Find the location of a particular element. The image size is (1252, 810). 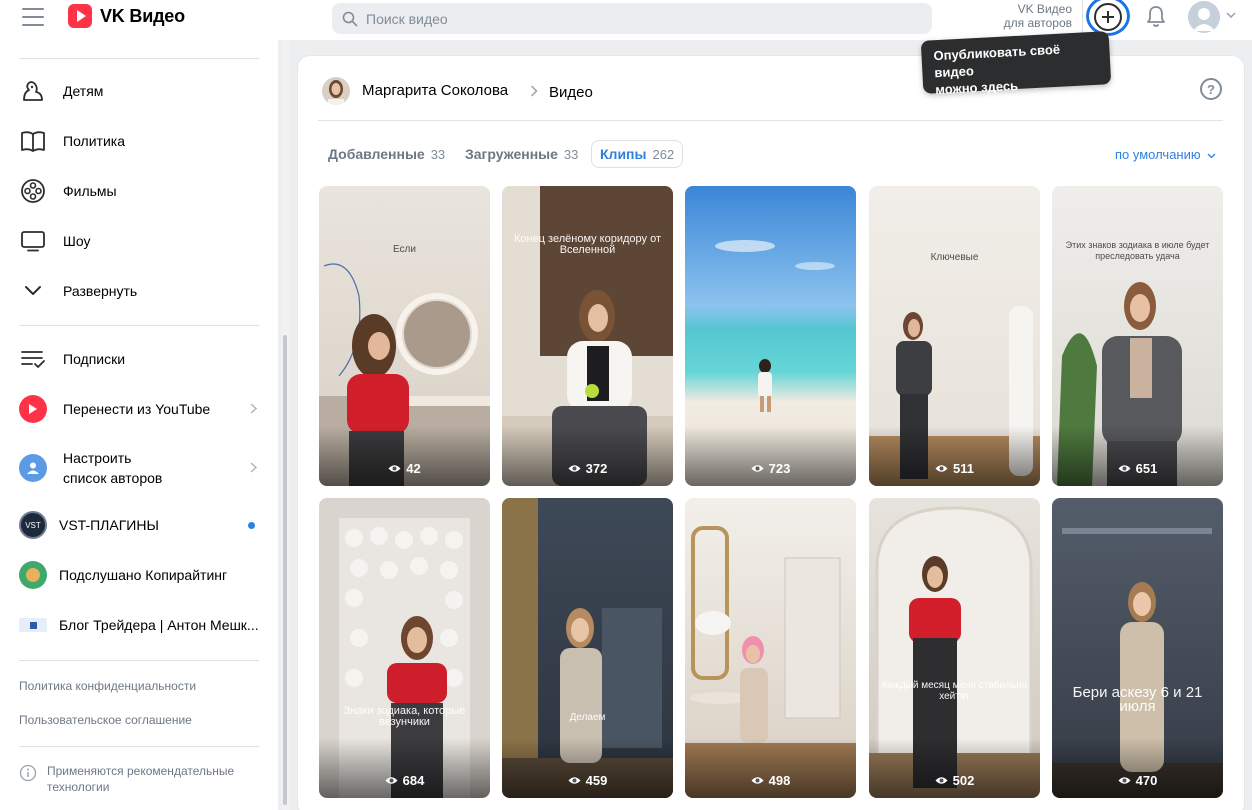

clip-card: Делаем 459 is located at coordinates (587, 648).